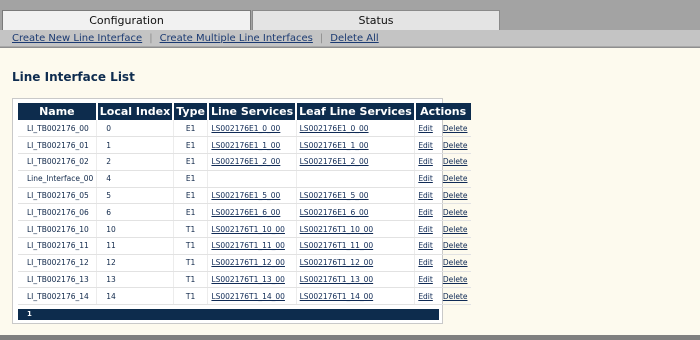 The height and width of the screenshot is (340, 700). Describe the element at coordinates (248, 279) in the screenshot. I see `line-service-link: LS002176T1_13_00` at that location.